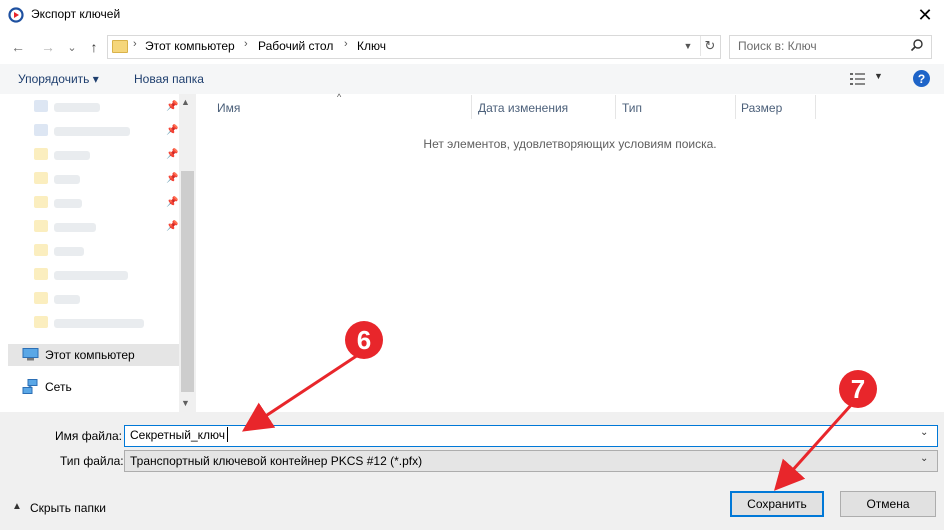  I want to click on scroll-up-icon: ▲, so click(185, 102).